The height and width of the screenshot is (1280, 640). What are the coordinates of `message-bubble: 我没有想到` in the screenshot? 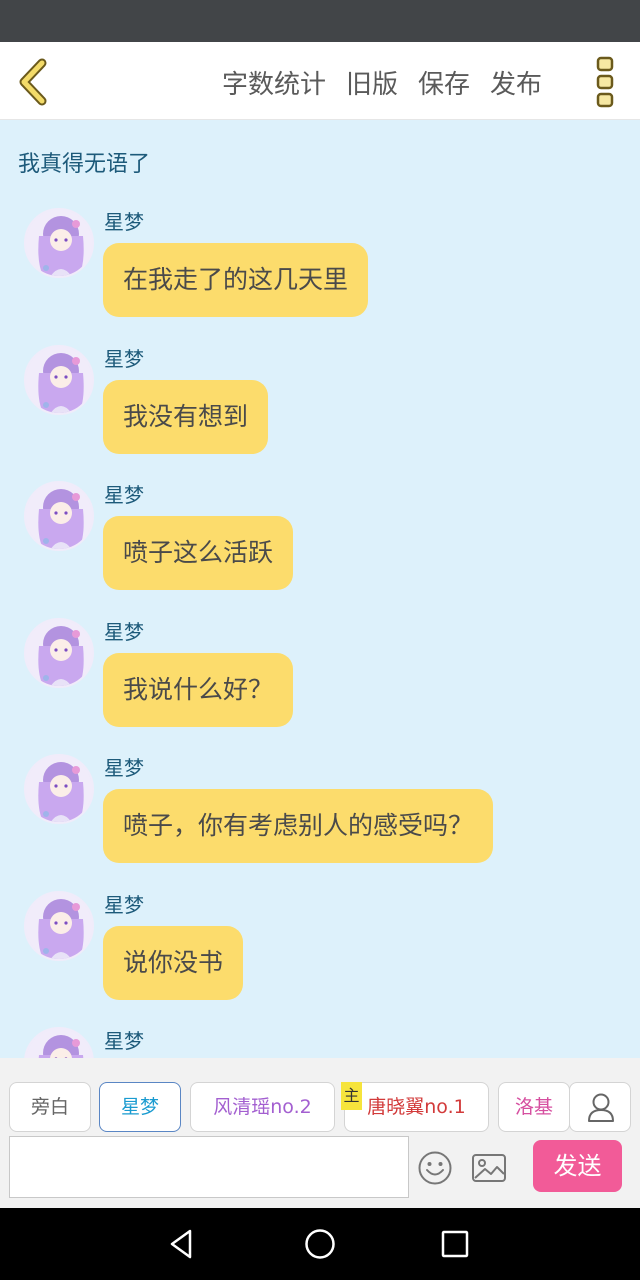 It's located at (186, 416).